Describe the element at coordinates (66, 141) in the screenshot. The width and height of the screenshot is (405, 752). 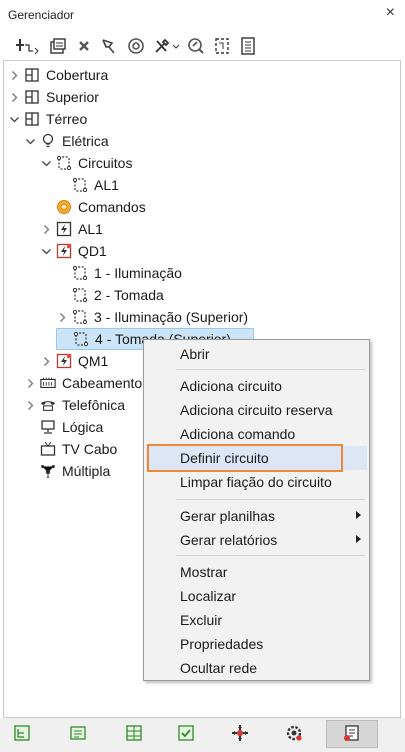
I see `tree-node: Elétrica` at that location.